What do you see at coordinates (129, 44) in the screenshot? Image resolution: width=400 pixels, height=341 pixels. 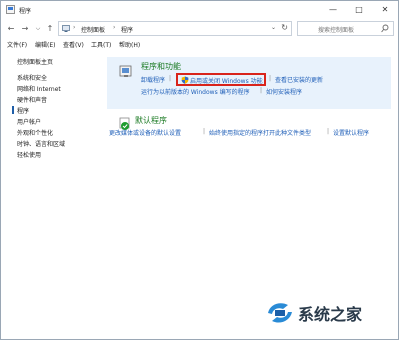 I see `menu-help: 帮助(H)` at bounding box center [129, 44].